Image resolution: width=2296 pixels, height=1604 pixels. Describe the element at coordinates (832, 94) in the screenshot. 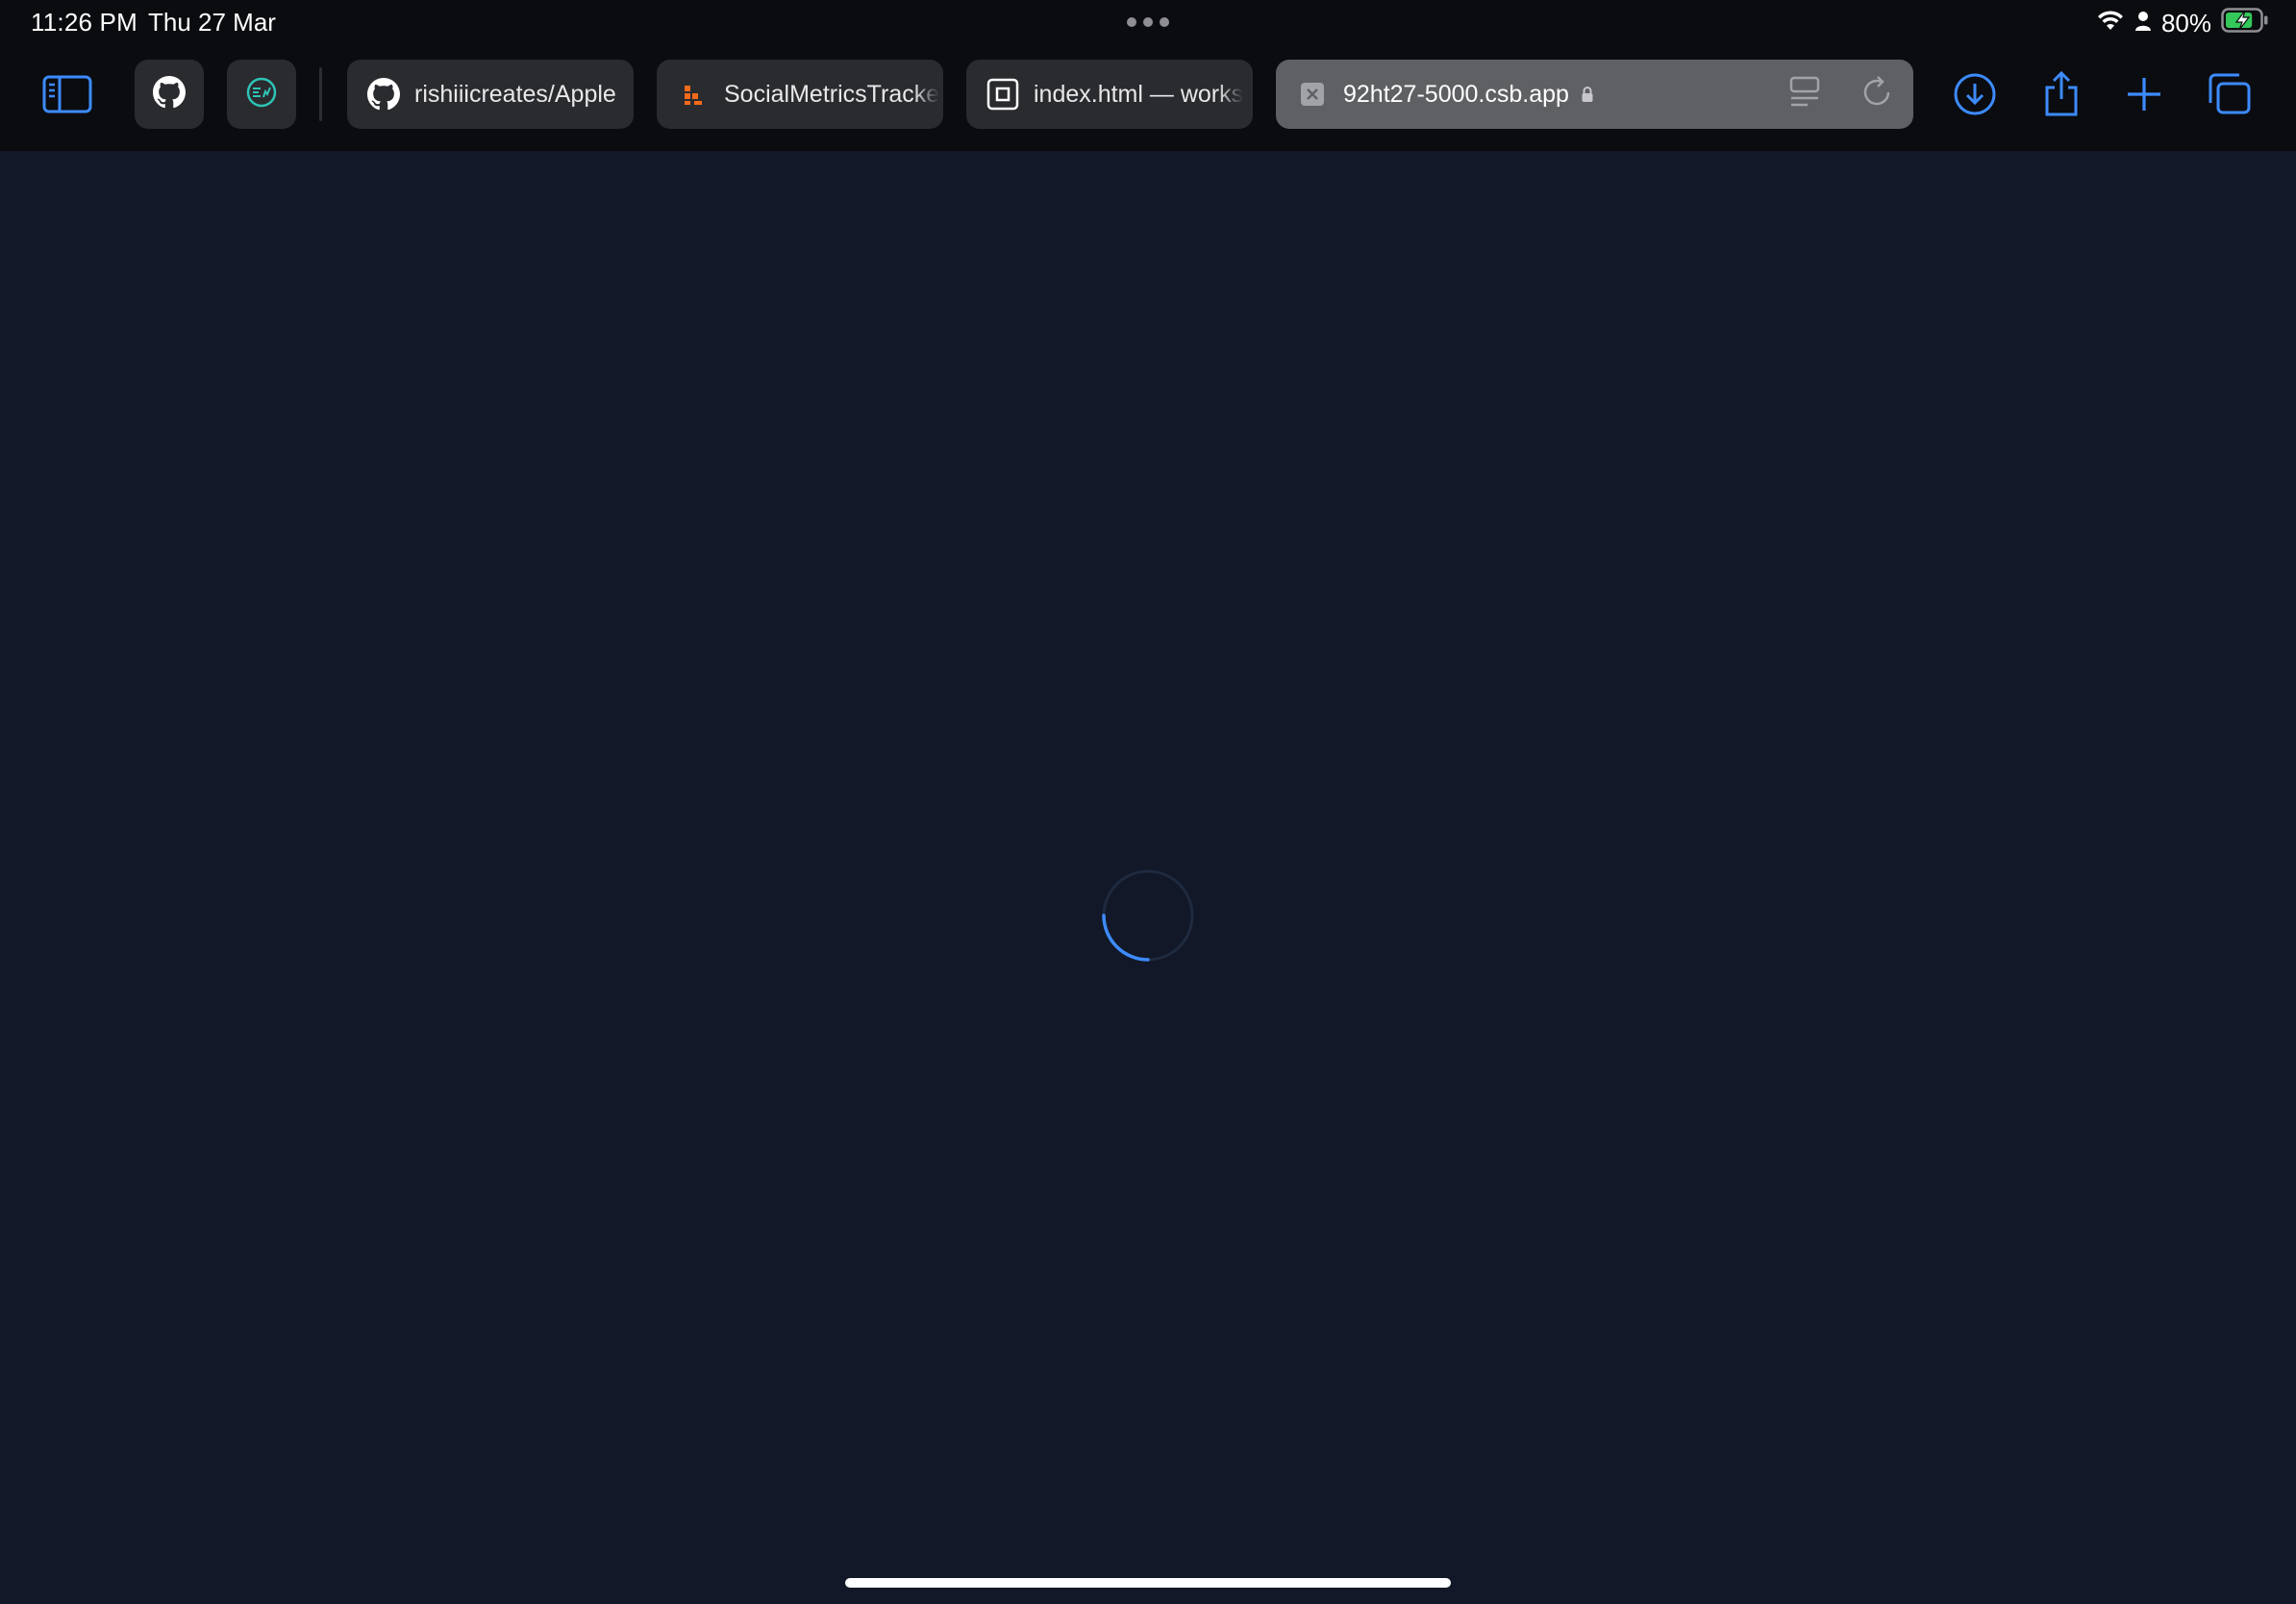

I see `tab-label: SocialMetricsTracke` at that location.